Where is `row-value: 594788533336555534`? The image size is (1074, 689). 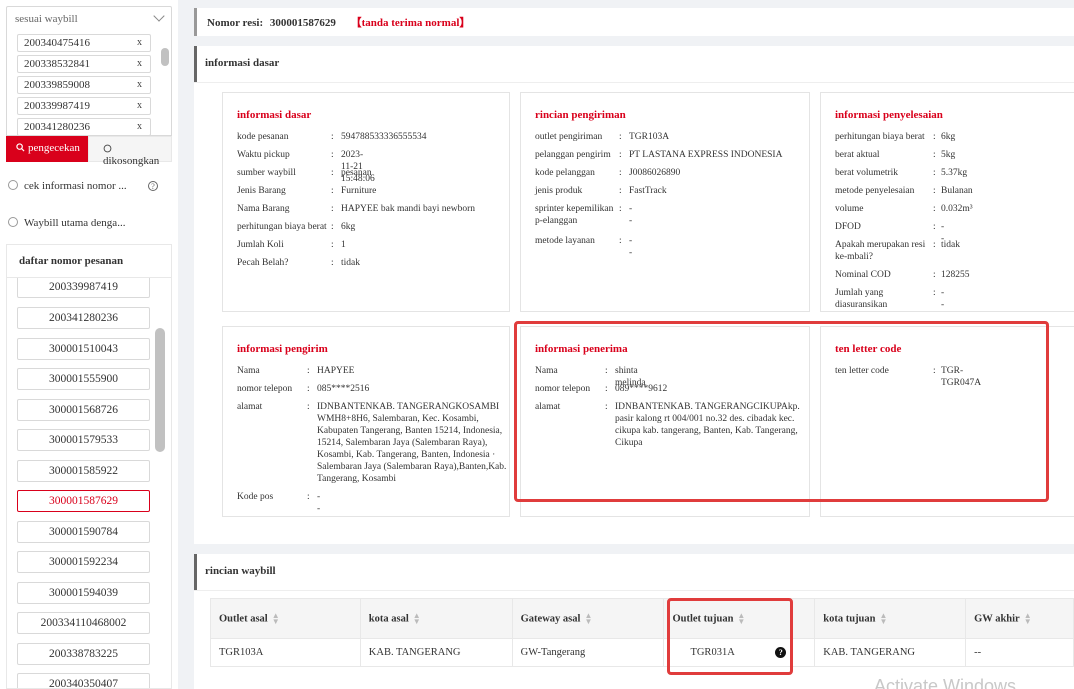
row-value: 594788533336555534 is located at coordinates (384, 137).